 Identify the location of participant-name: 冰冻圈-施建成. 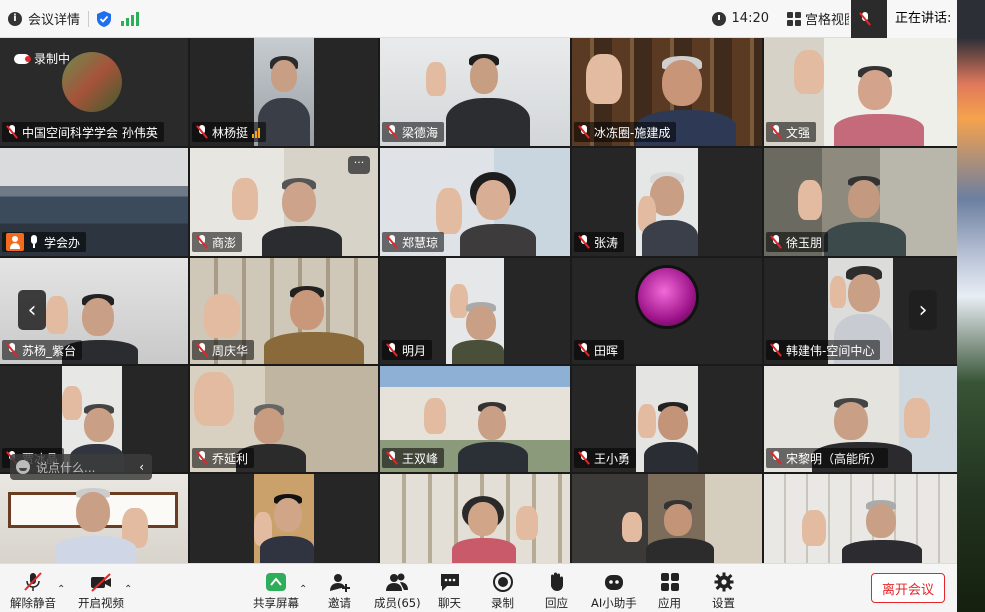
(632, 132).